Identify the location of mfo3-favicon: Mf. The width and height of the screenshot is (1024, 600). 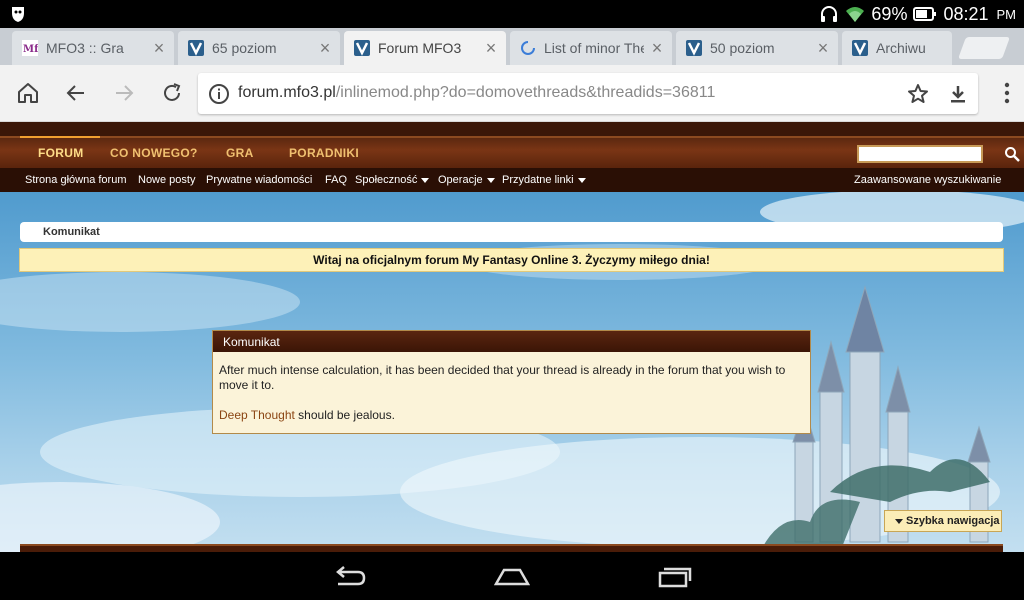
(30, 48).